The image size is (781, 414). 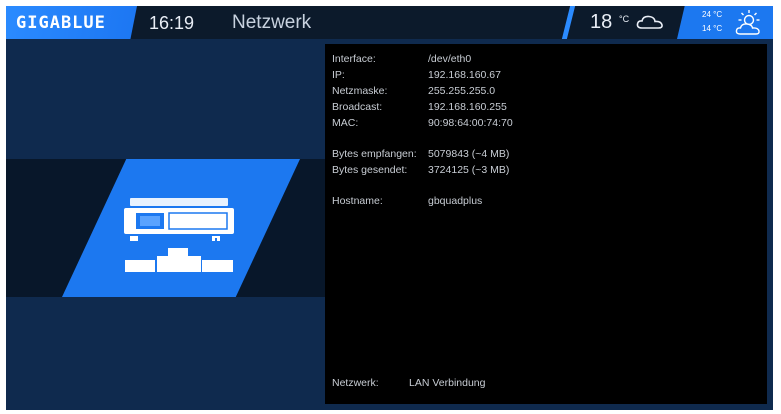 I want to click on bytes-sent-value: 3724125 (~3 MB), so click(x=469, y=170).